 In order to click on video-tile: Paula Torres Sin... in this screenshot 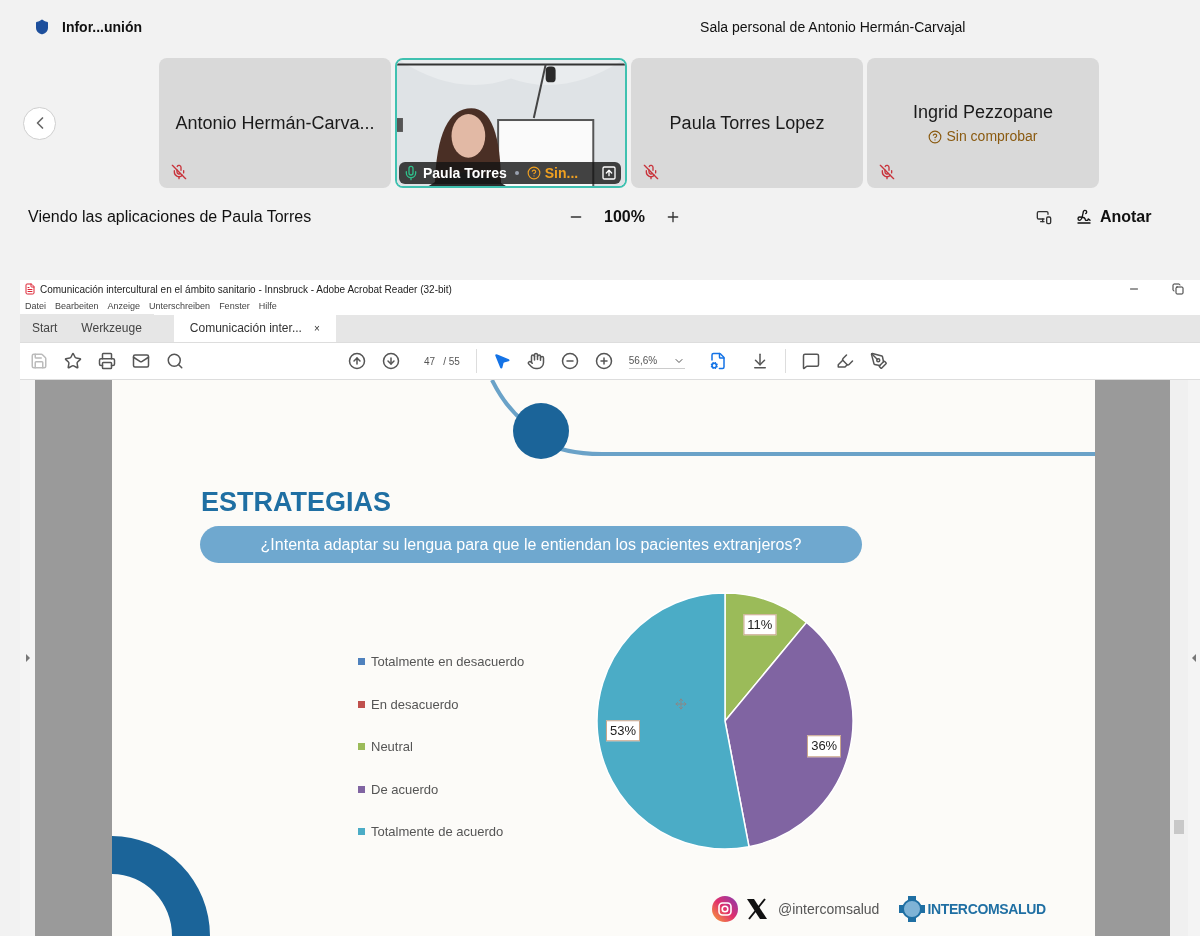, I will do `click(511, 123)`.